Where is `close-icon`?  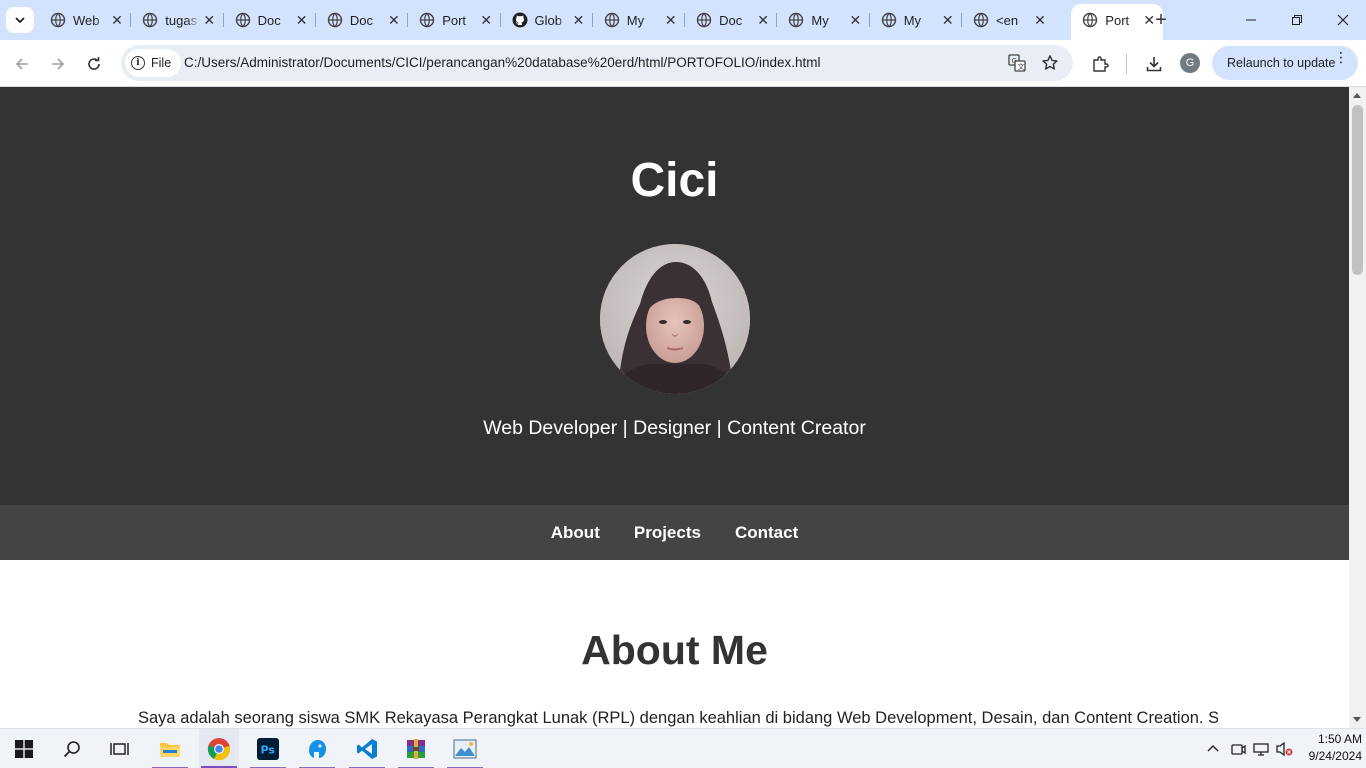 close-icon is located at coordinates (1343, 20).